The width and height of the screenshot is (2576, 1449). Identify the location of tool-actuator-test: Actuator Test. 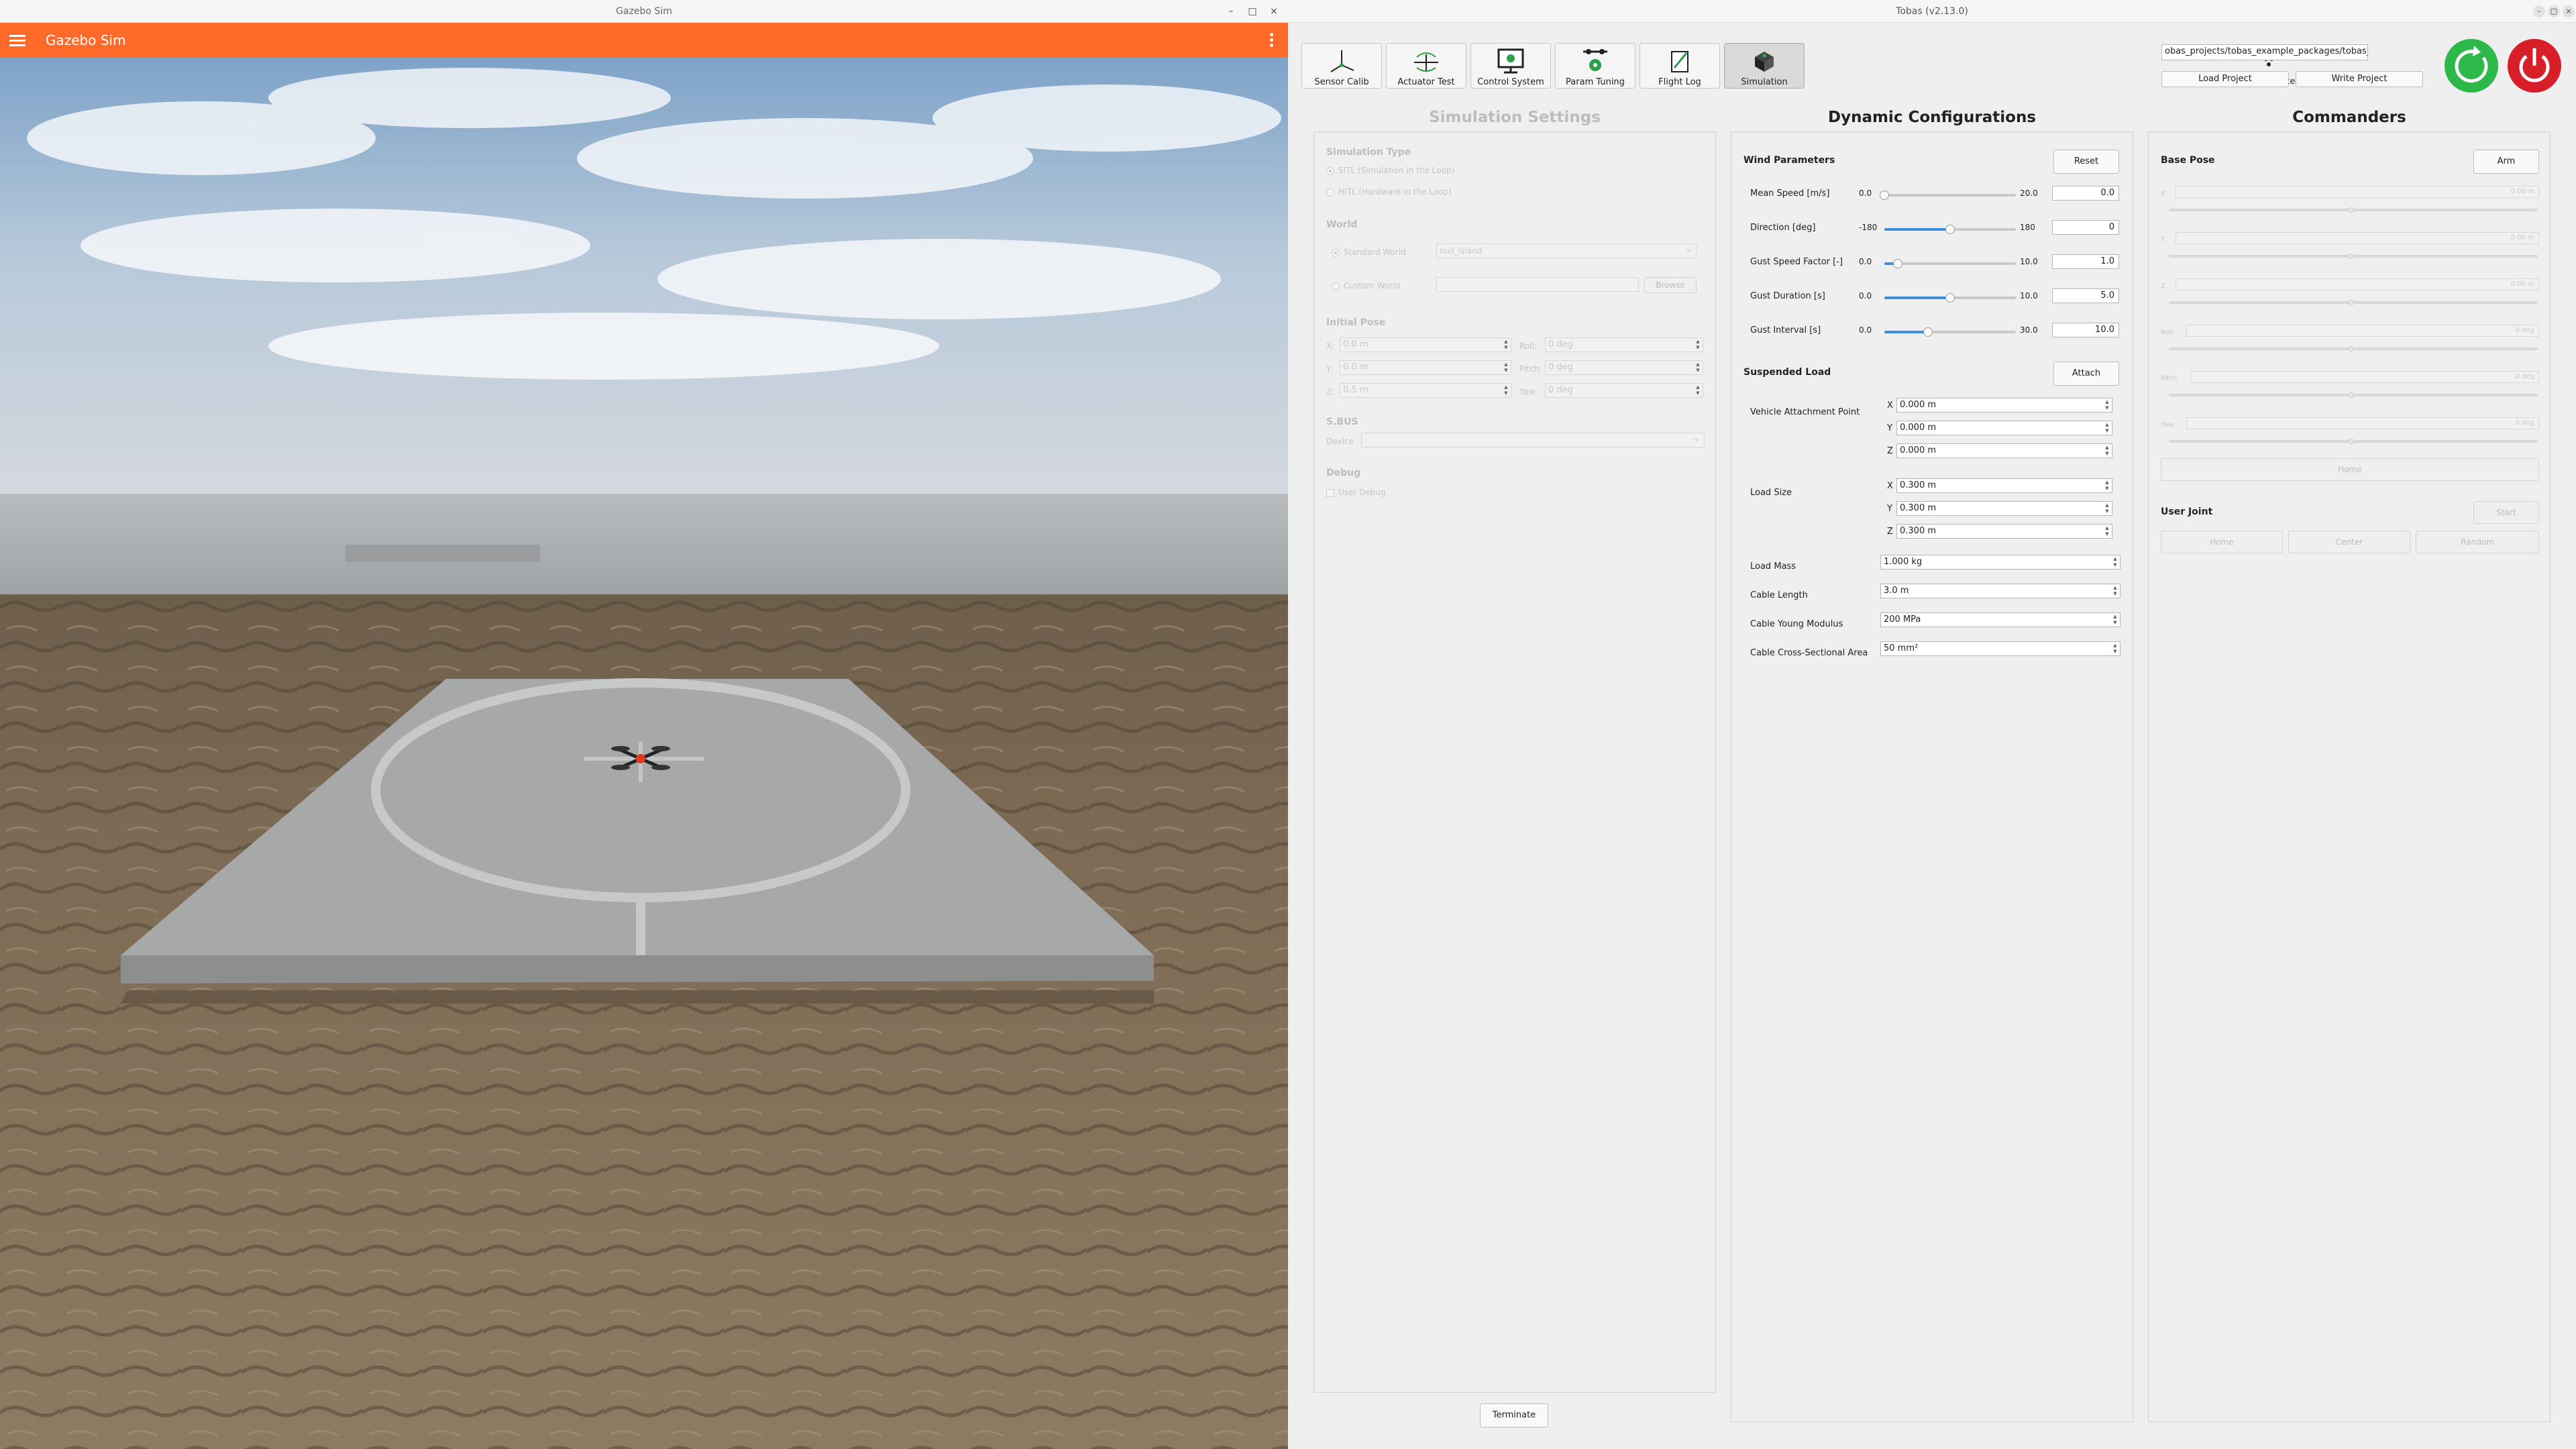
(1426, 66).